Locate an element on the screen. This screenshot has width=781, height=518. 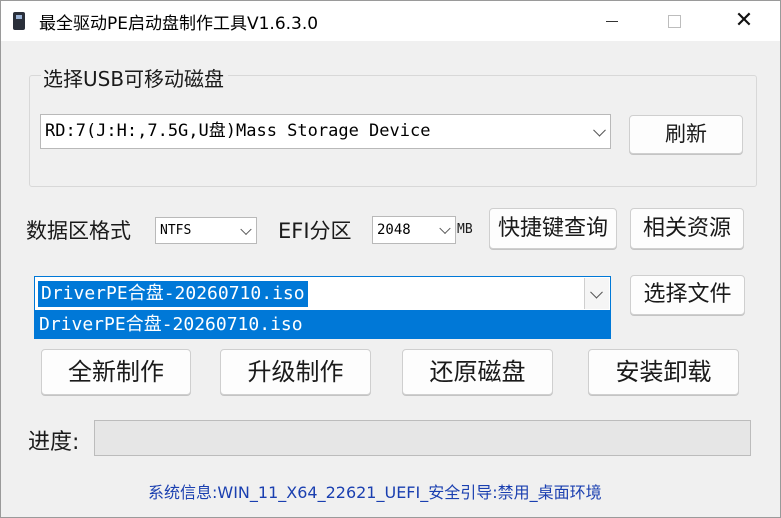
install-uninstall-button: 安装卸载 is located at coordinates (663, 372).